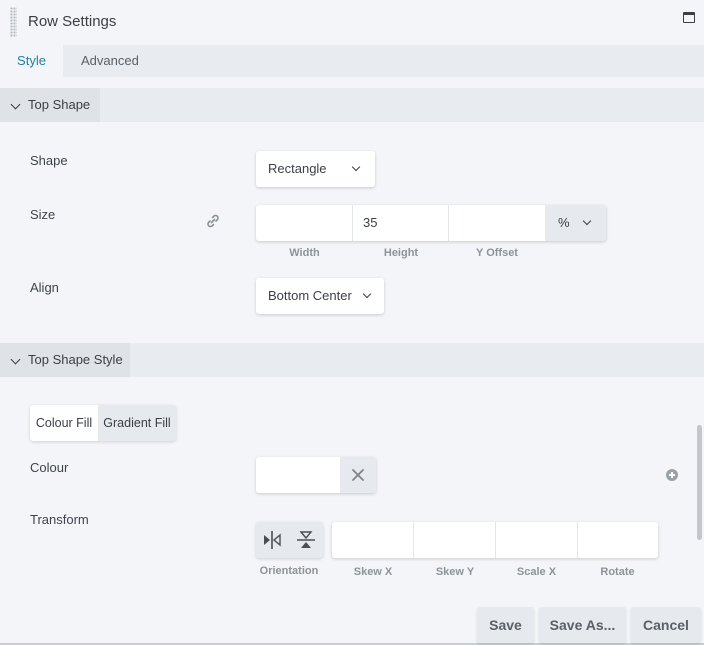 This screenshot has width=704, height=645. Describe the element at coordinates (75, 359) in the screenshot. I see `section-title: Top Shape Style` at that location.